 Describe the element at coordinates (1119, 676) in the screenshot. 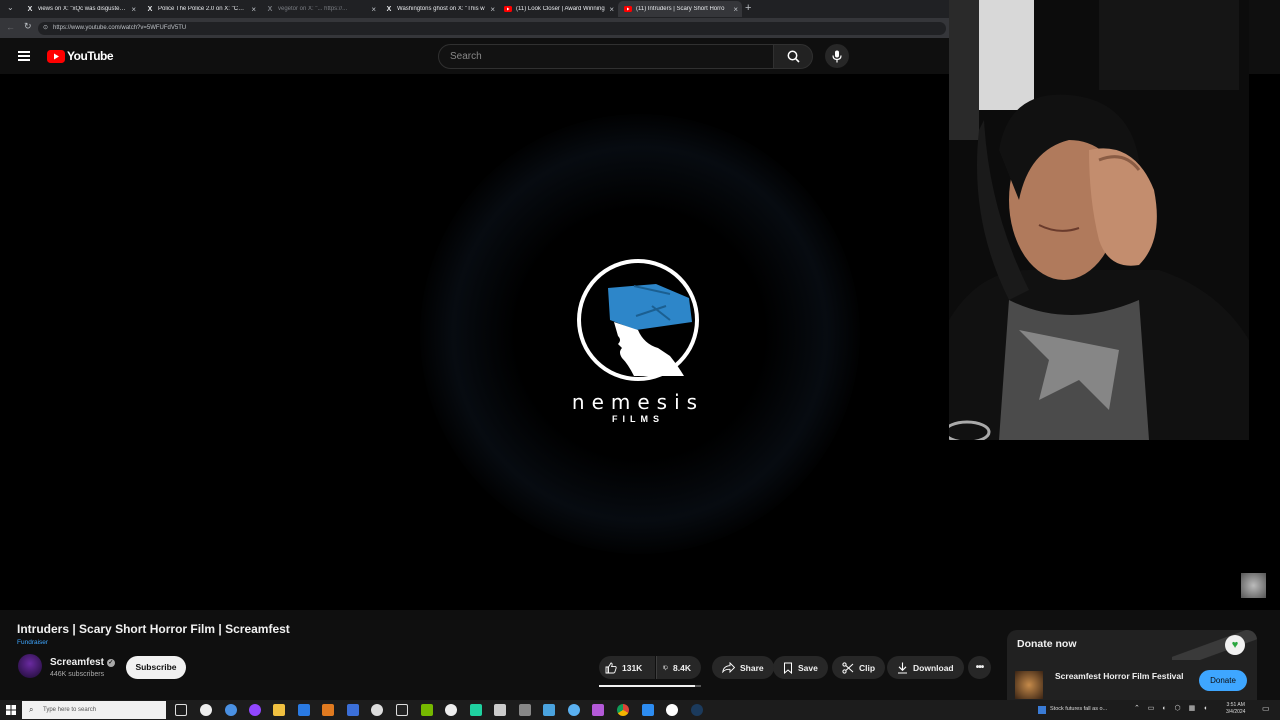

I see `donate-org-name: Screamfest Horror Film Festival` at that location.